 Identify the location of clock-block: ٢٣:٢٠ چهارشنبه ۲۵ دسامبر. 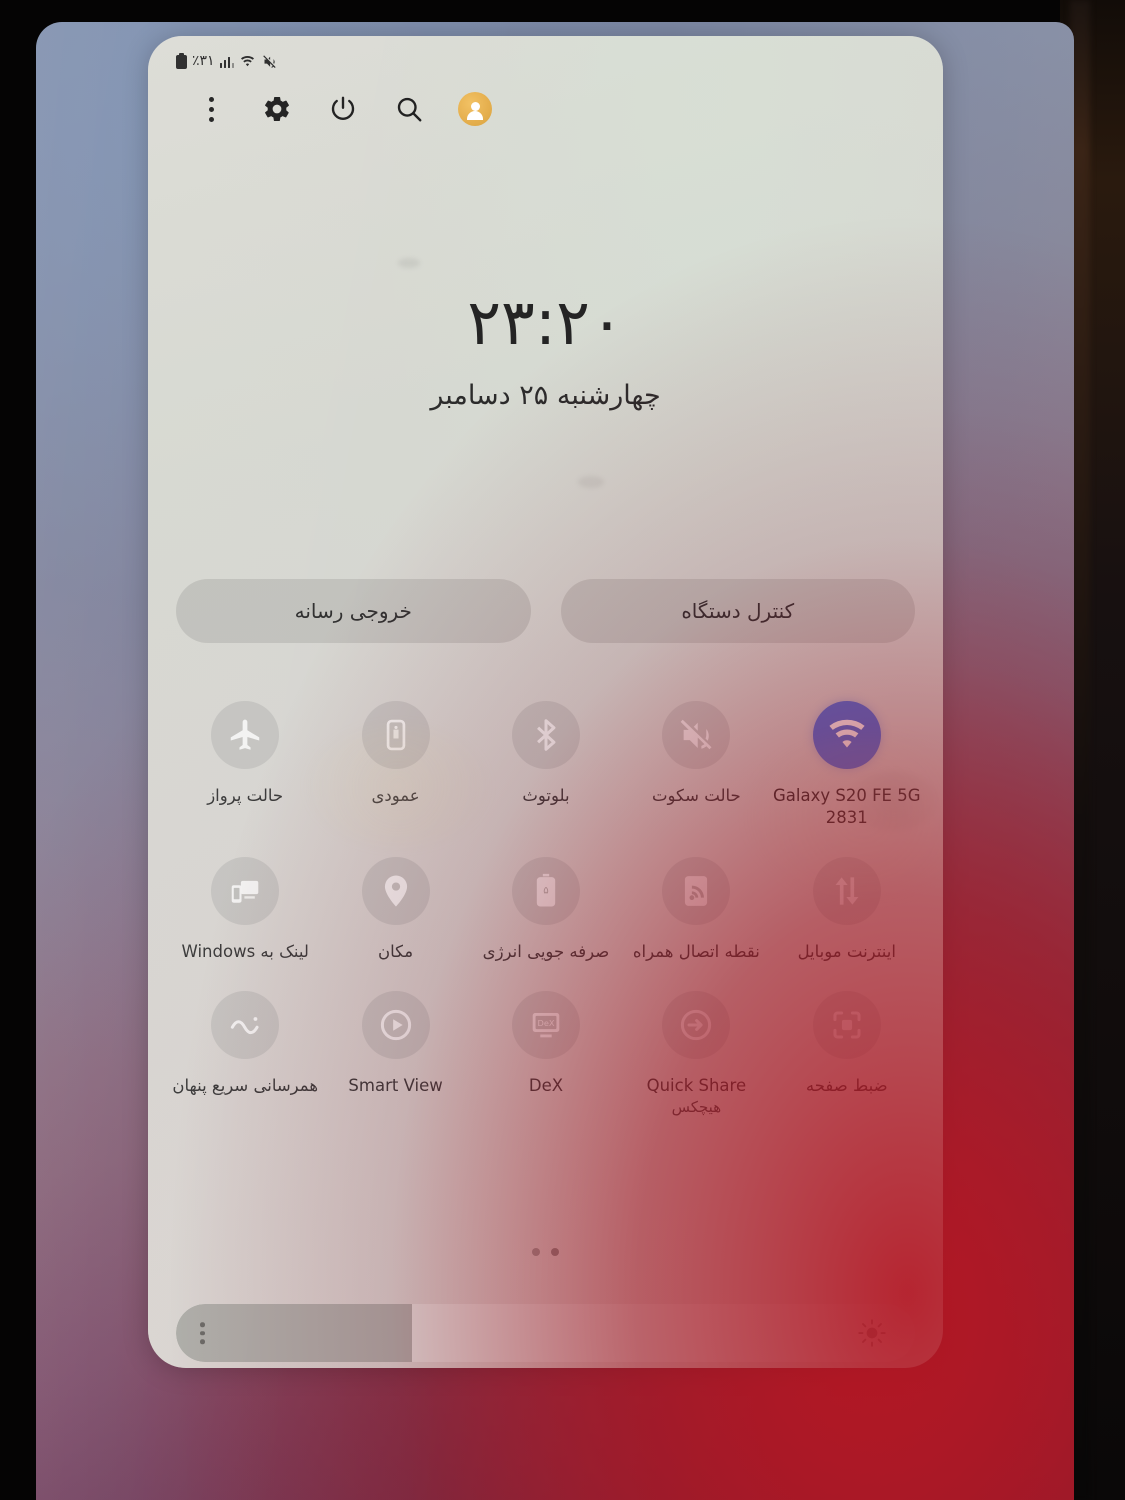
(545, 351).